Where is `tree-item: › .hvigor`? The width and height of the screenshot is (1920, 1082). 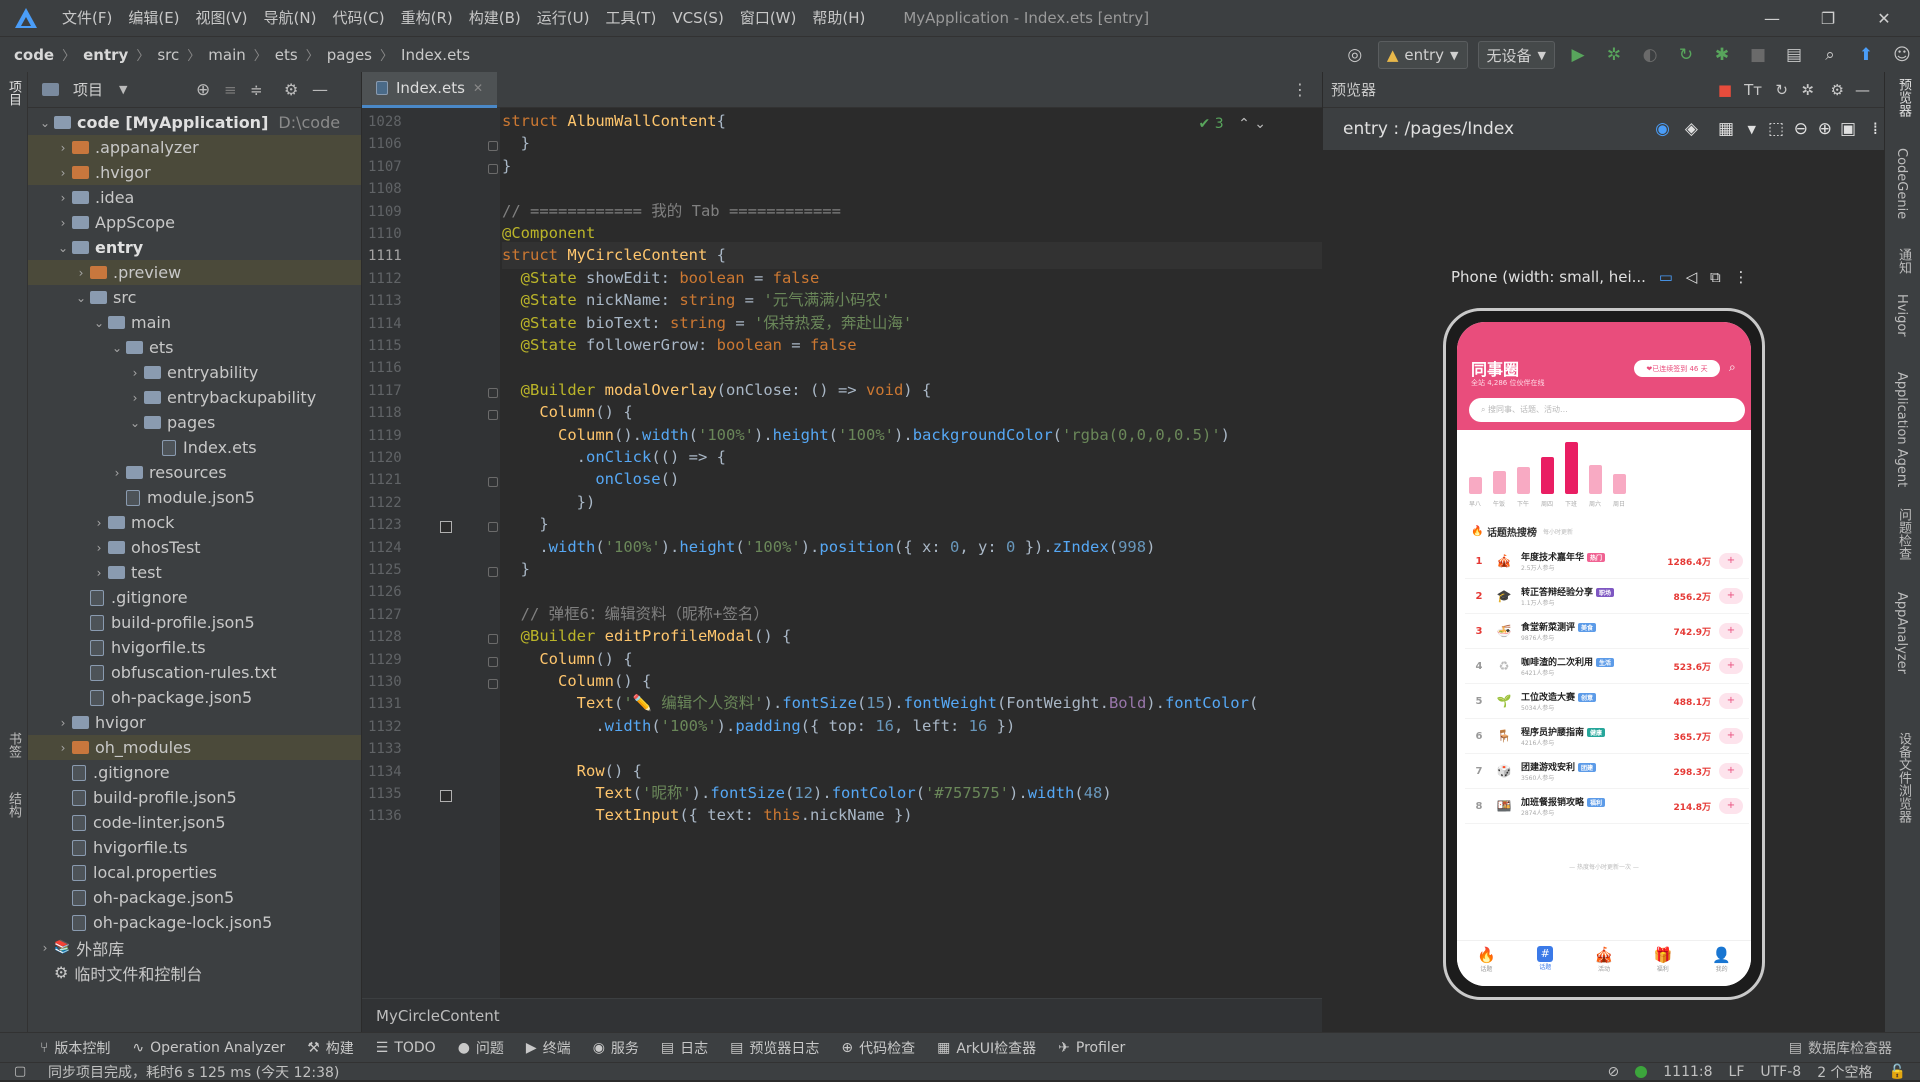
tree-item: › .hvigor is located at coordinates (194, 172).